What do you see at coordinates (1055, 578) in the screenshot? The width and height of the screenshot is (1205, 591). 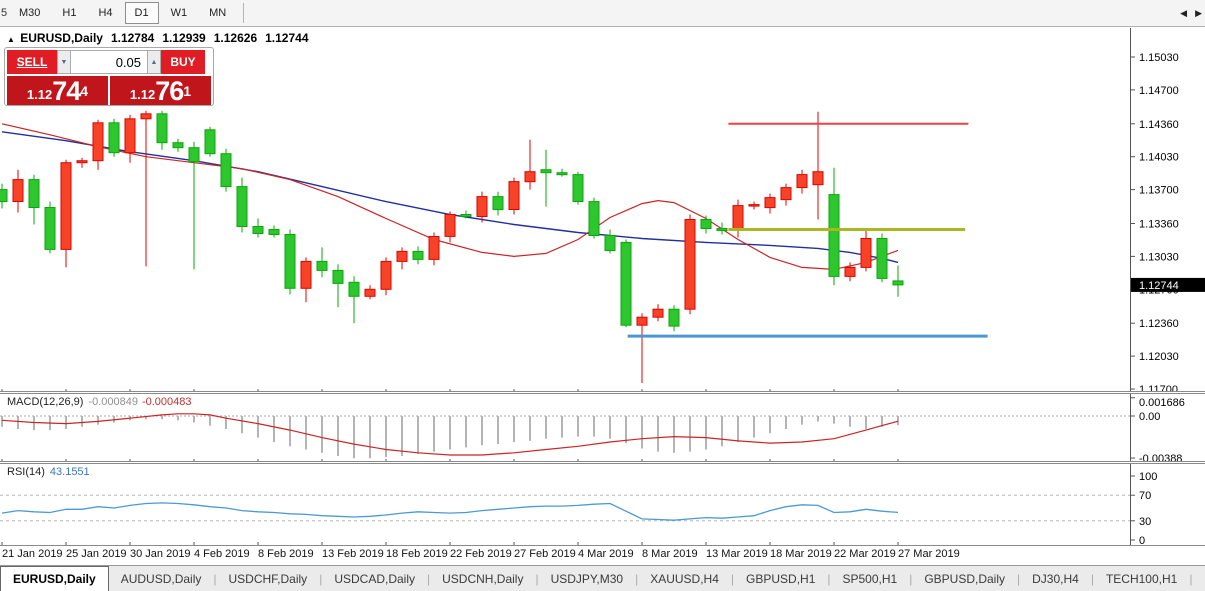 I see `chart-tab-DJ30,H4: DJ30,H4` at bounding box center [1055, 578].